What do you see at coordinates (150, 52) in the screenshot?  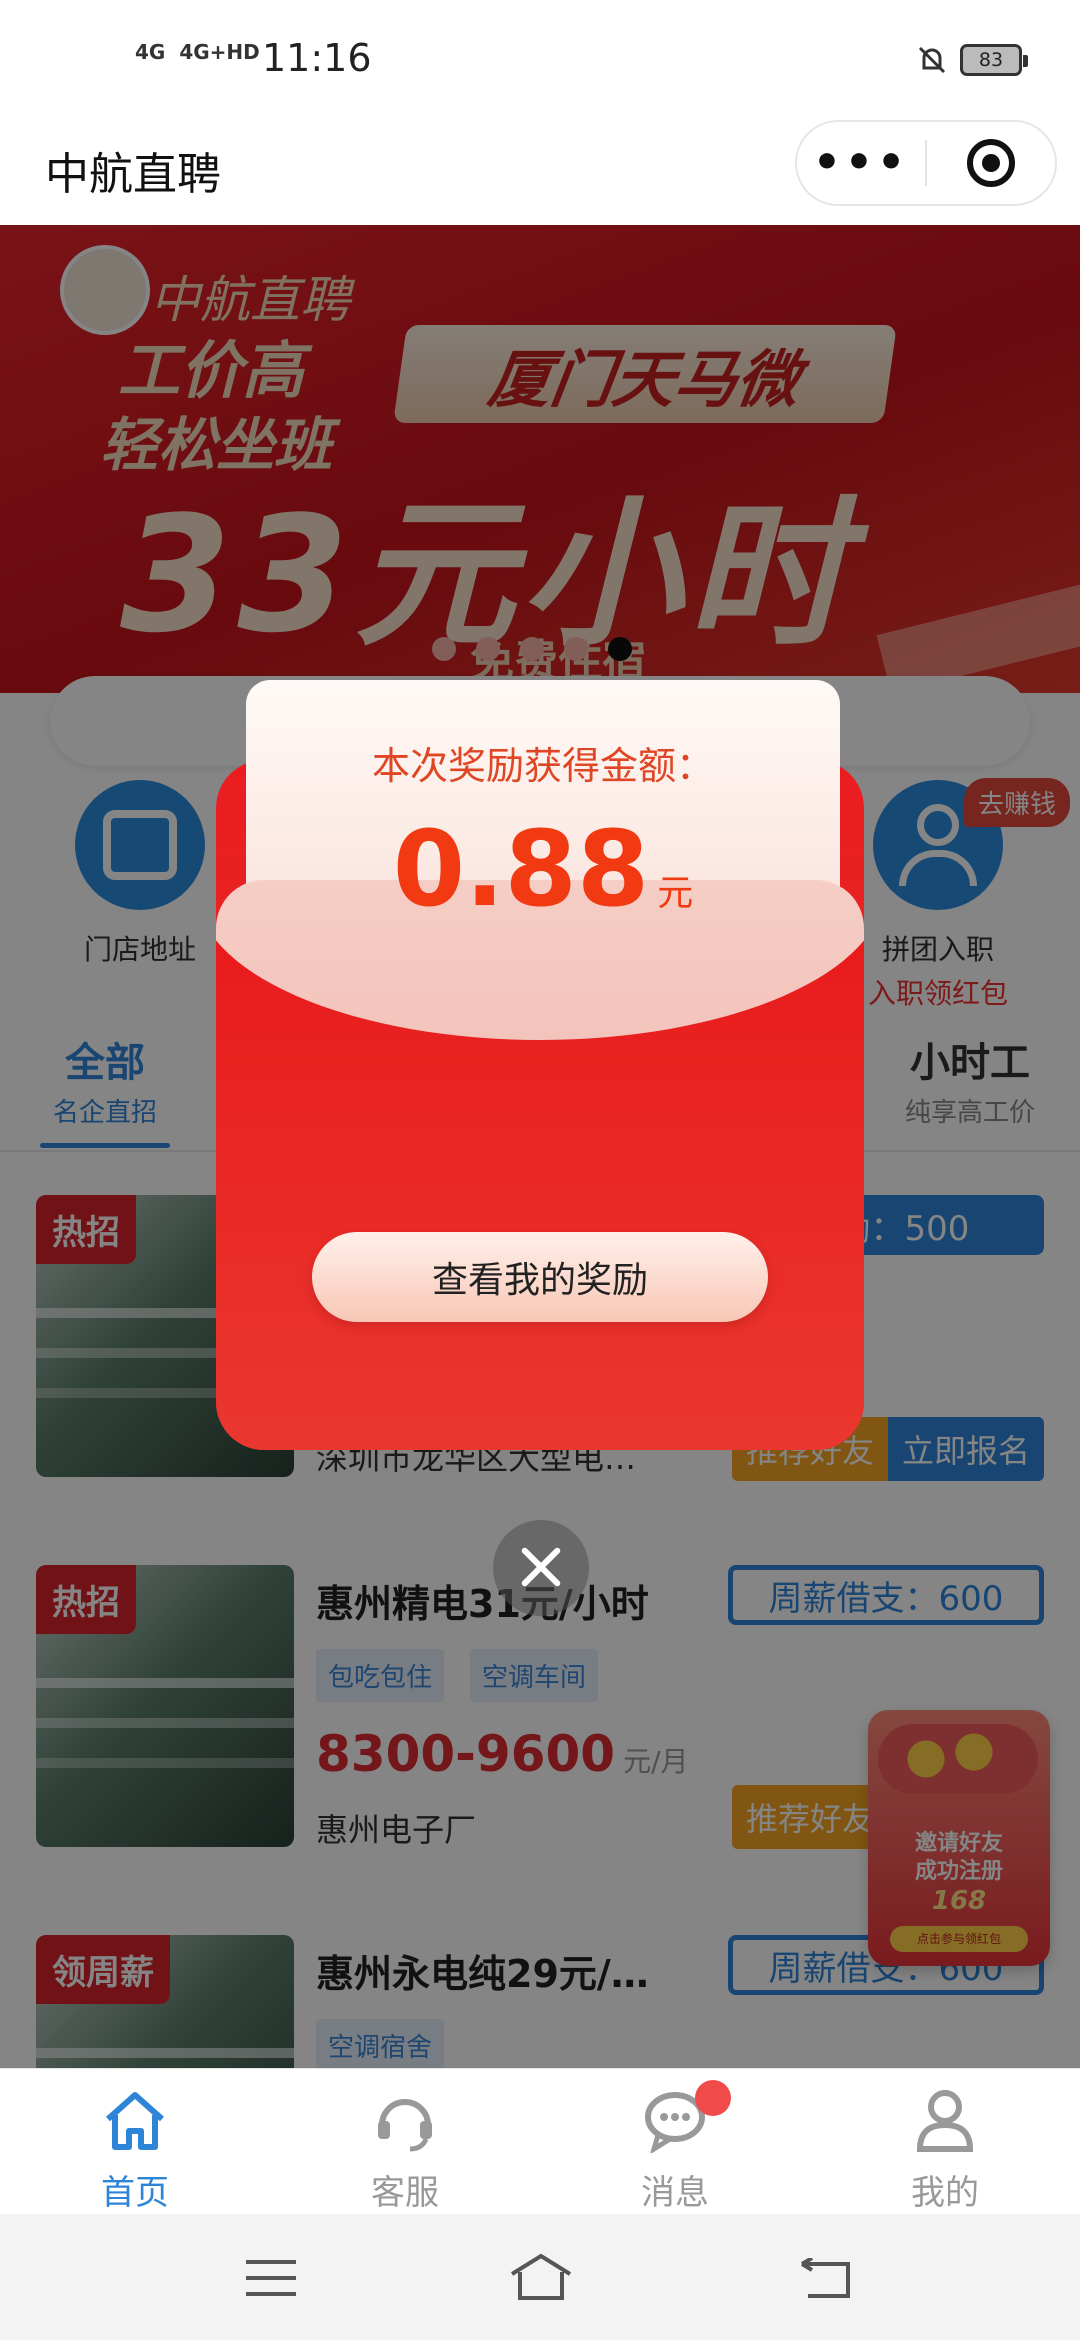 I see `network-label-1: 4G` at bounding box center [150, 52].